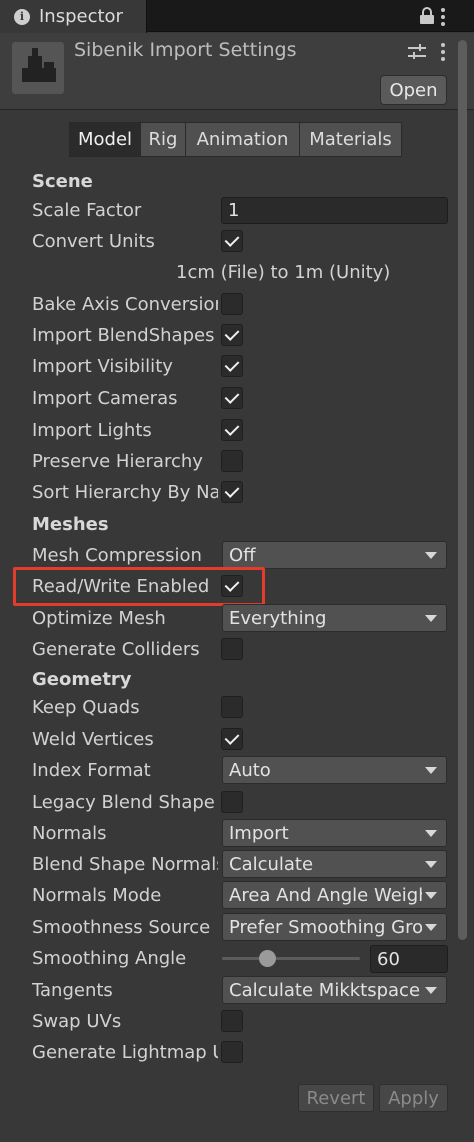 Image resolution: width=474 pixels, height=1142 pixels. I want to click on generate-lightmap-uvs-checkbox, so click(232, 1052).